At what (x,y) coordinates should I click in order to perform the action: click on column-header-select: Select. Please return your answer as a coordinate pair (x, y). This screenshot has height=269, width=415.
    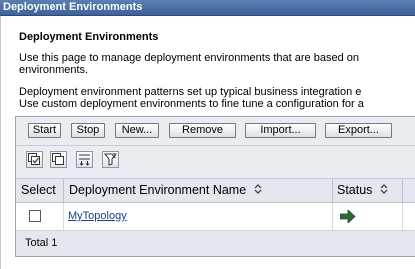
    Looking at the image, I should click on (38, 190).